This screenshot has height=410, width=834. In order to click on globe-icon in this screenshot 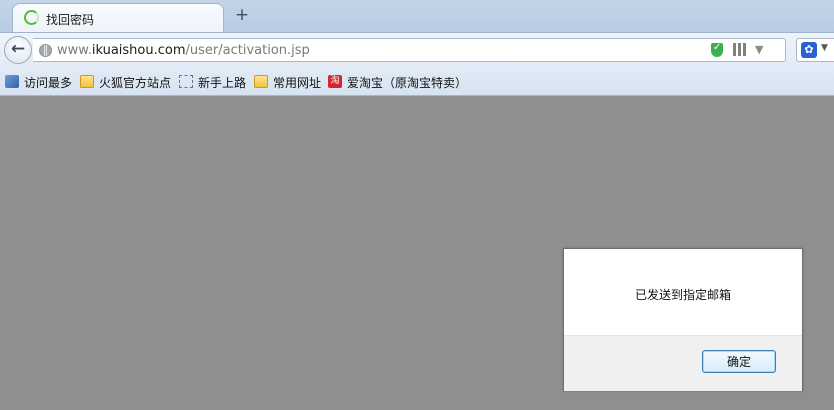, I will do `click(45, 50)`.